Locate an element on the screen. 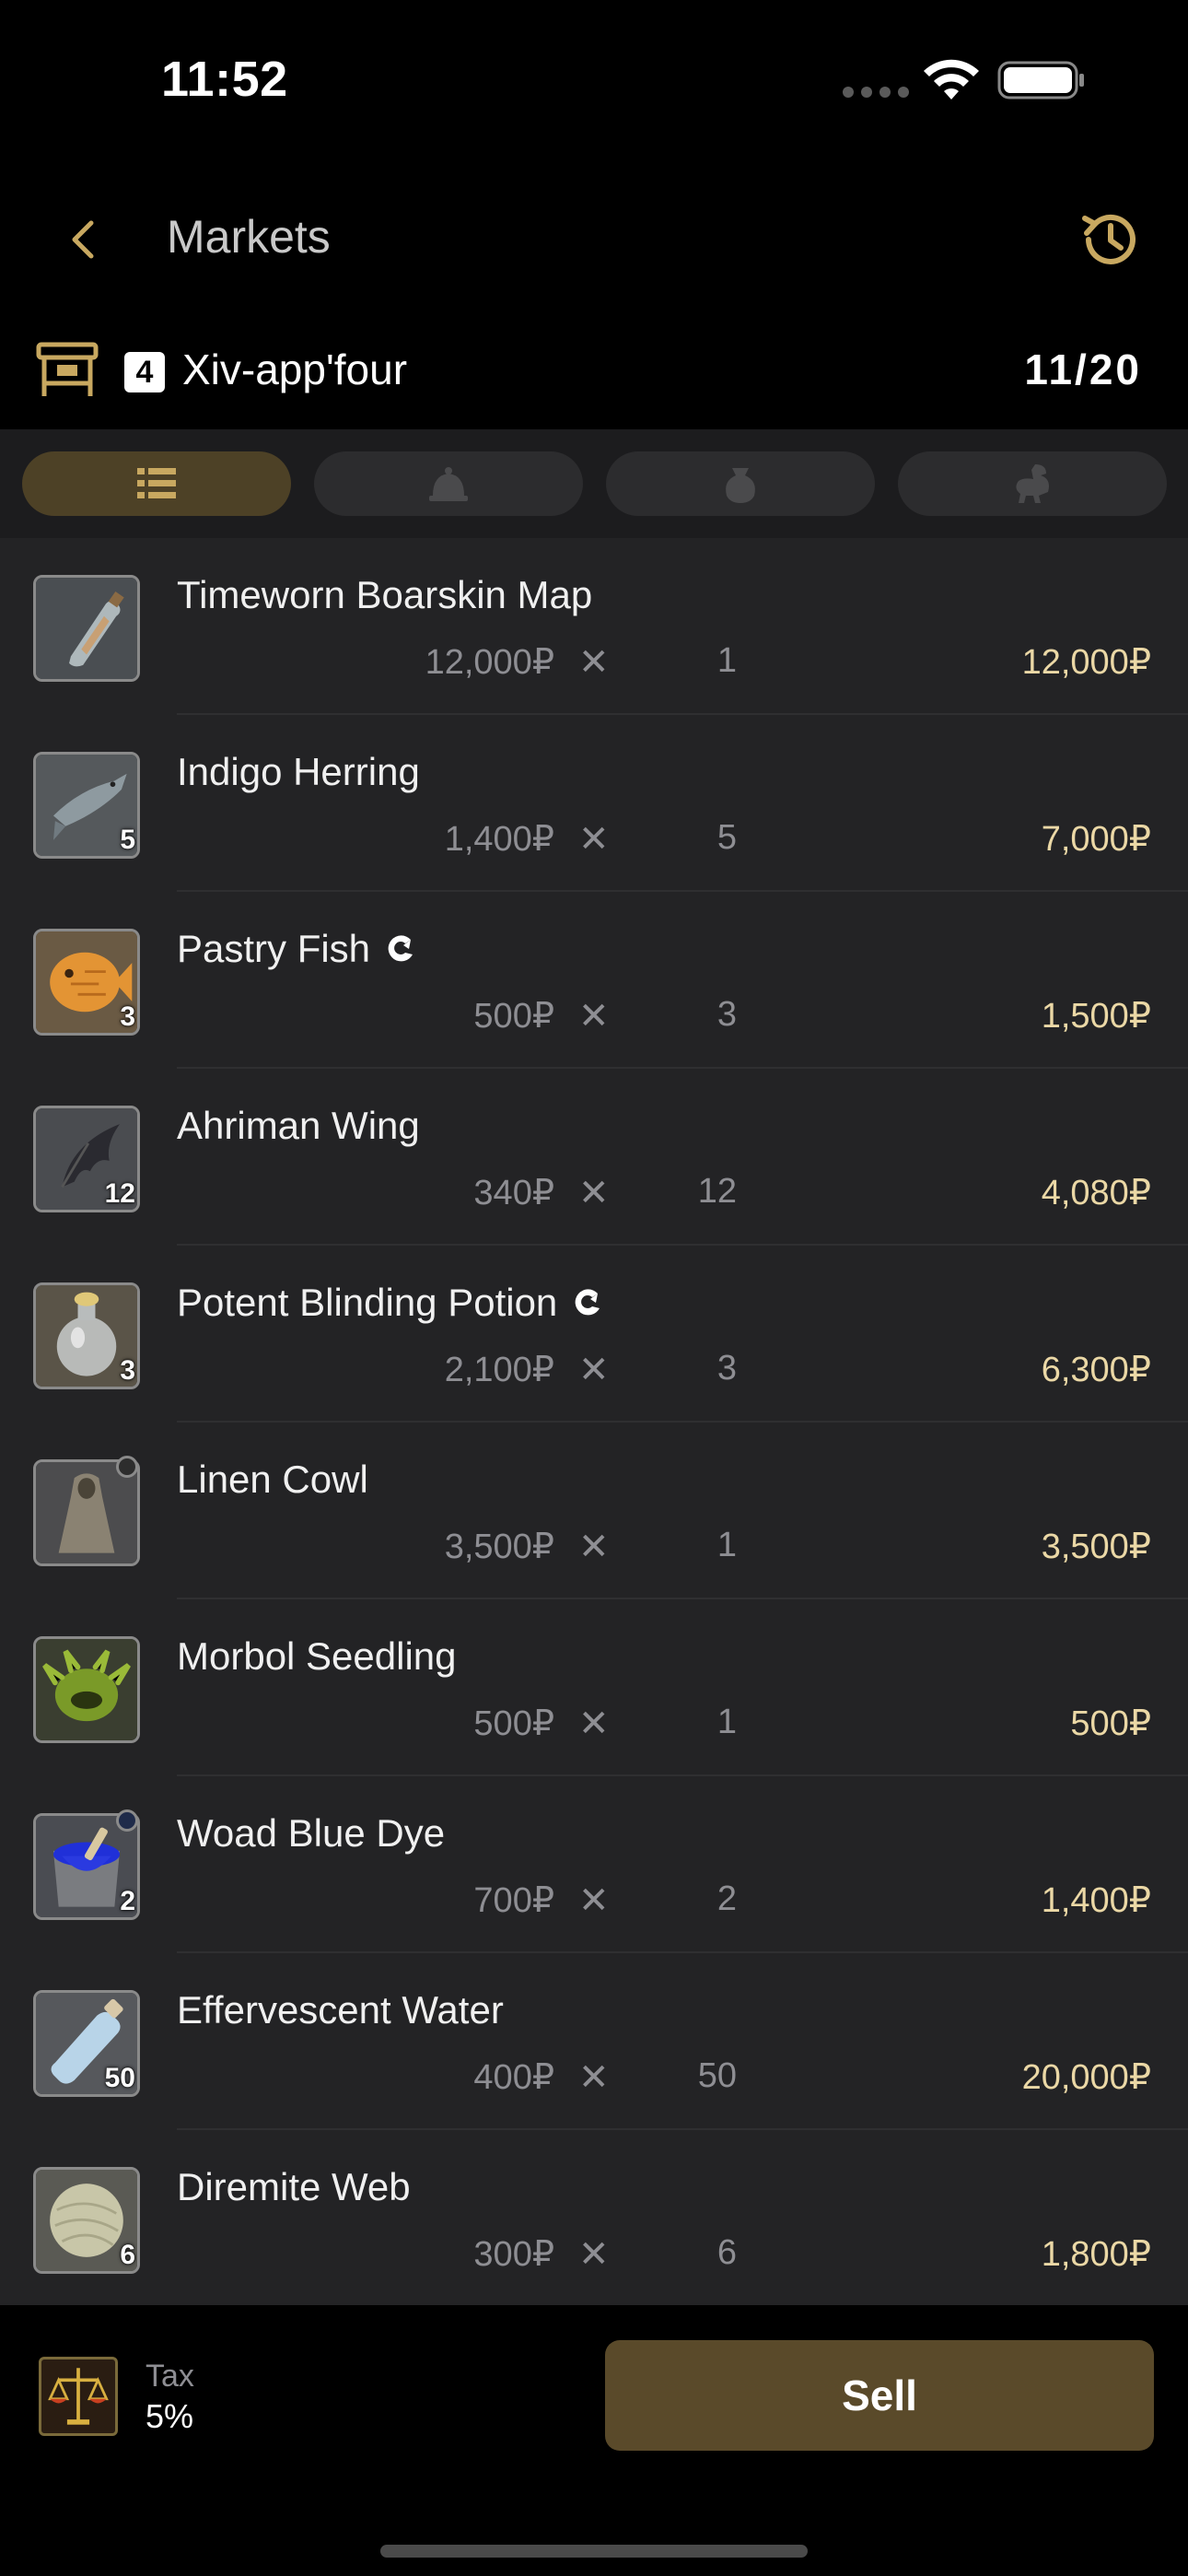 The width and height of the screenshot is (1188, 2576). item-name: Ahriman Wing is located at coordinates (298, 1125).